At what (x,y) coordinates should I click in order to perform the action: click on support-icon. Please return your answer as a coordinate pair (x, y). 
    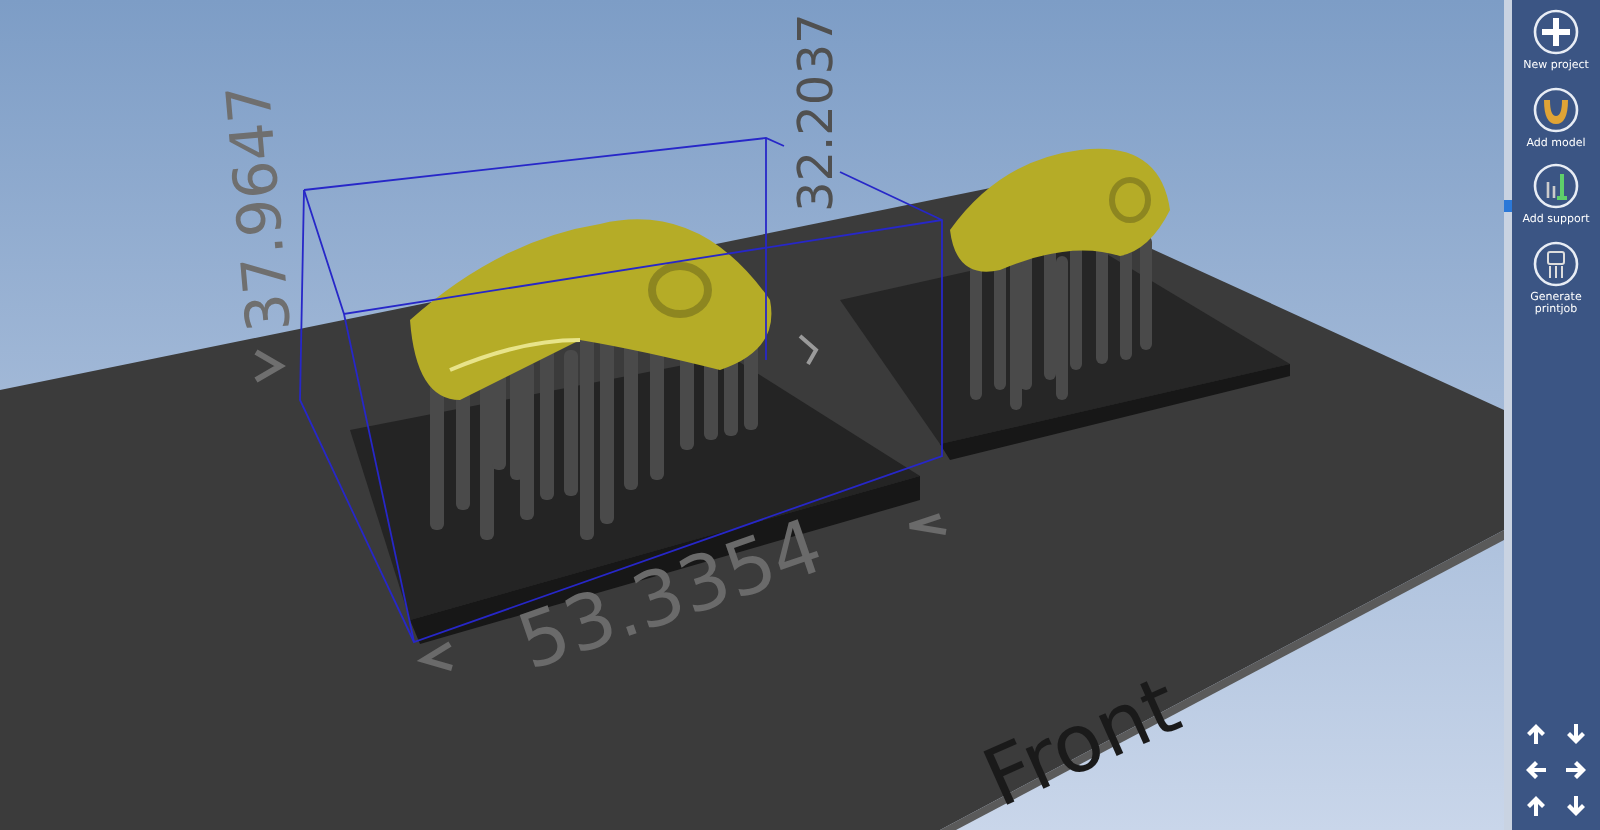
    Looking at the image, I should click on (1556, 186).